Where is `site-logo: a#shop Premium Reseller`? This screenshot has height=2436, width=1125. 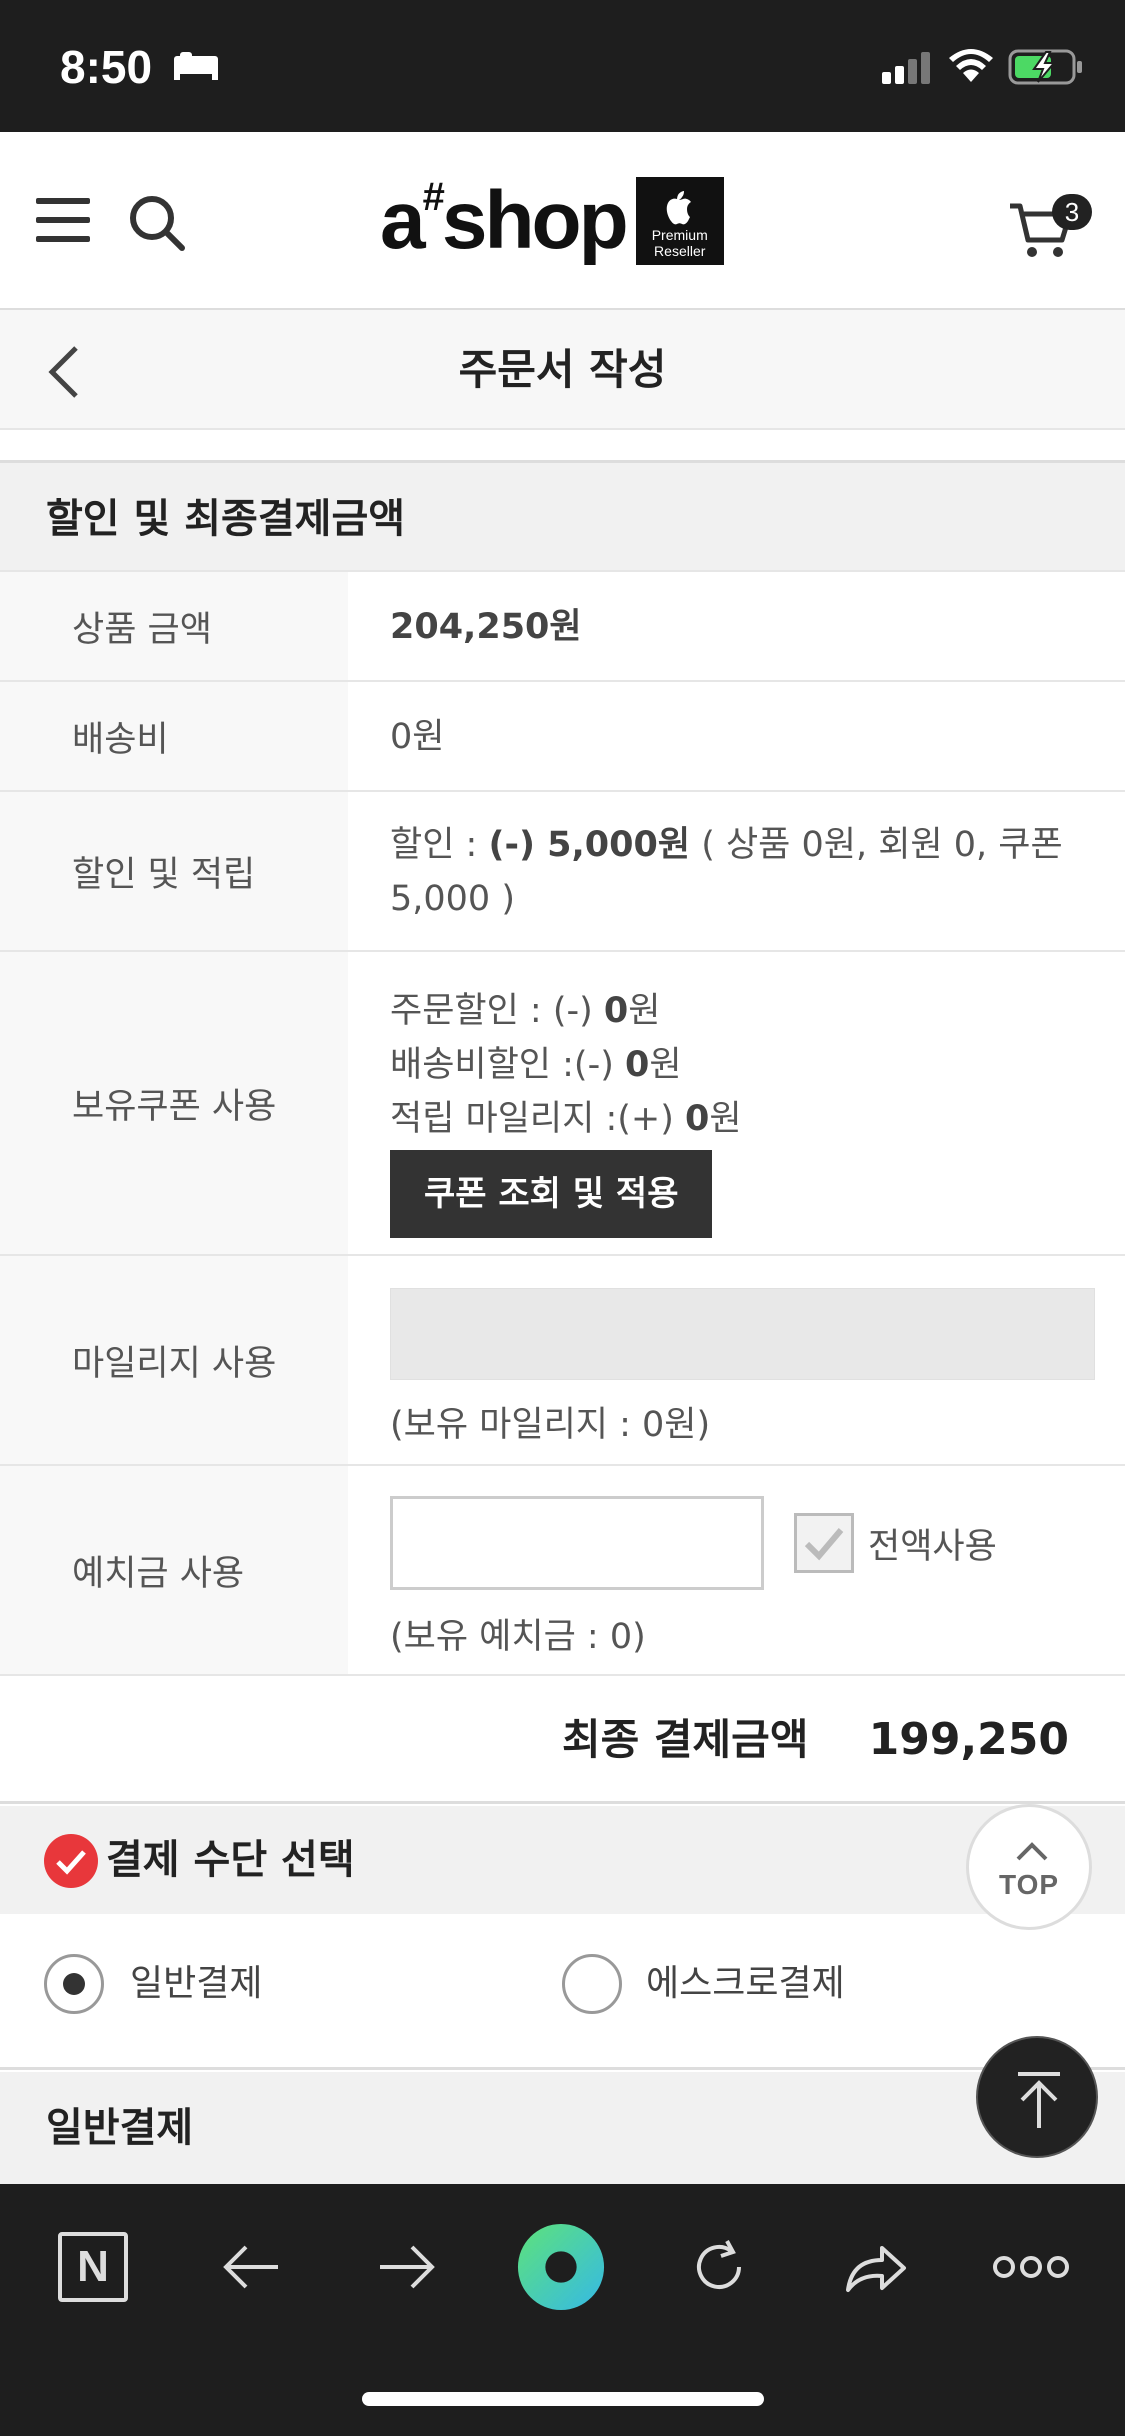 site-logo: a#shop Premium Reseller is located at coordinates (552, 220).